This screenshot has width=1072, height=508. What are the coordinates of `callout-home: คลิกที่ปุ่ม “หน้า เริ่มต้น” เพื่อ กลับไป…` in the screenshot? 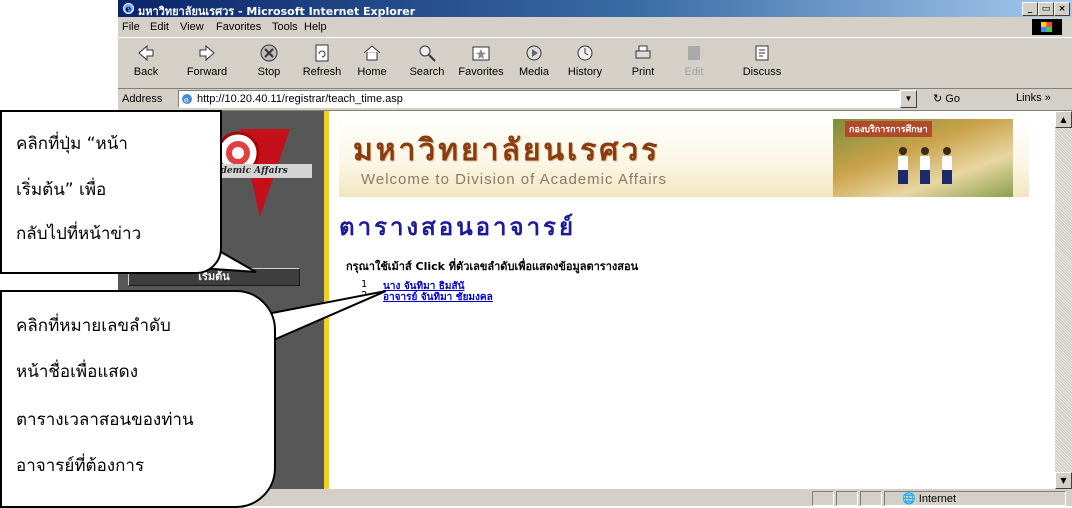 It's located at (111, 192).